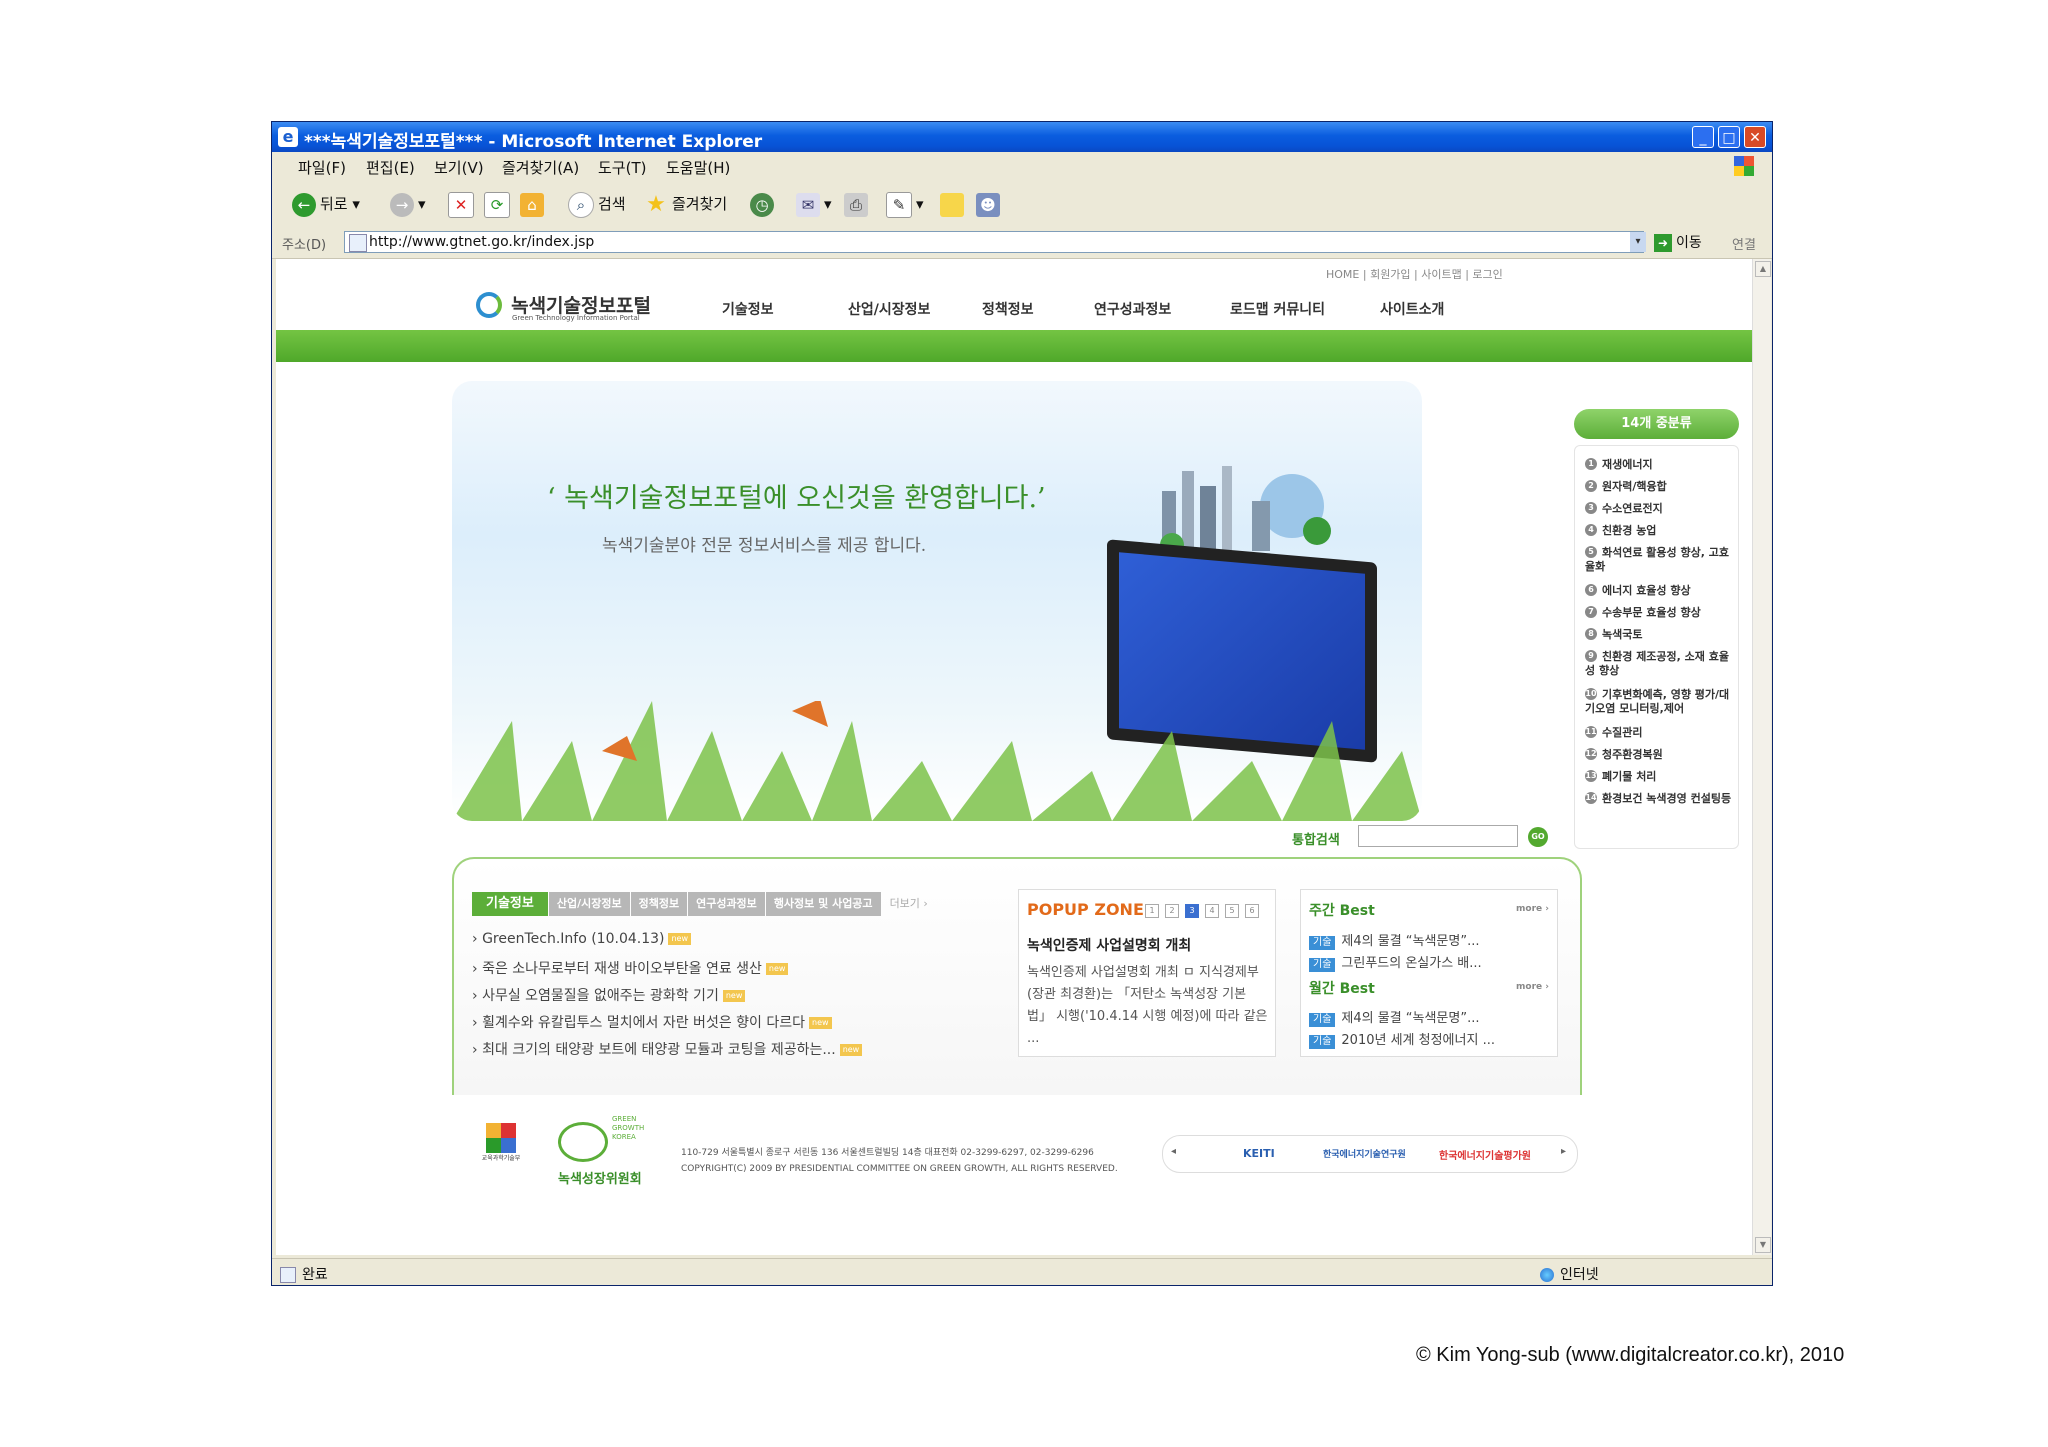 The height and width of the screenshot is (1447, 2048). I want to click on popup-page-5: 5, so click(1232, 911).